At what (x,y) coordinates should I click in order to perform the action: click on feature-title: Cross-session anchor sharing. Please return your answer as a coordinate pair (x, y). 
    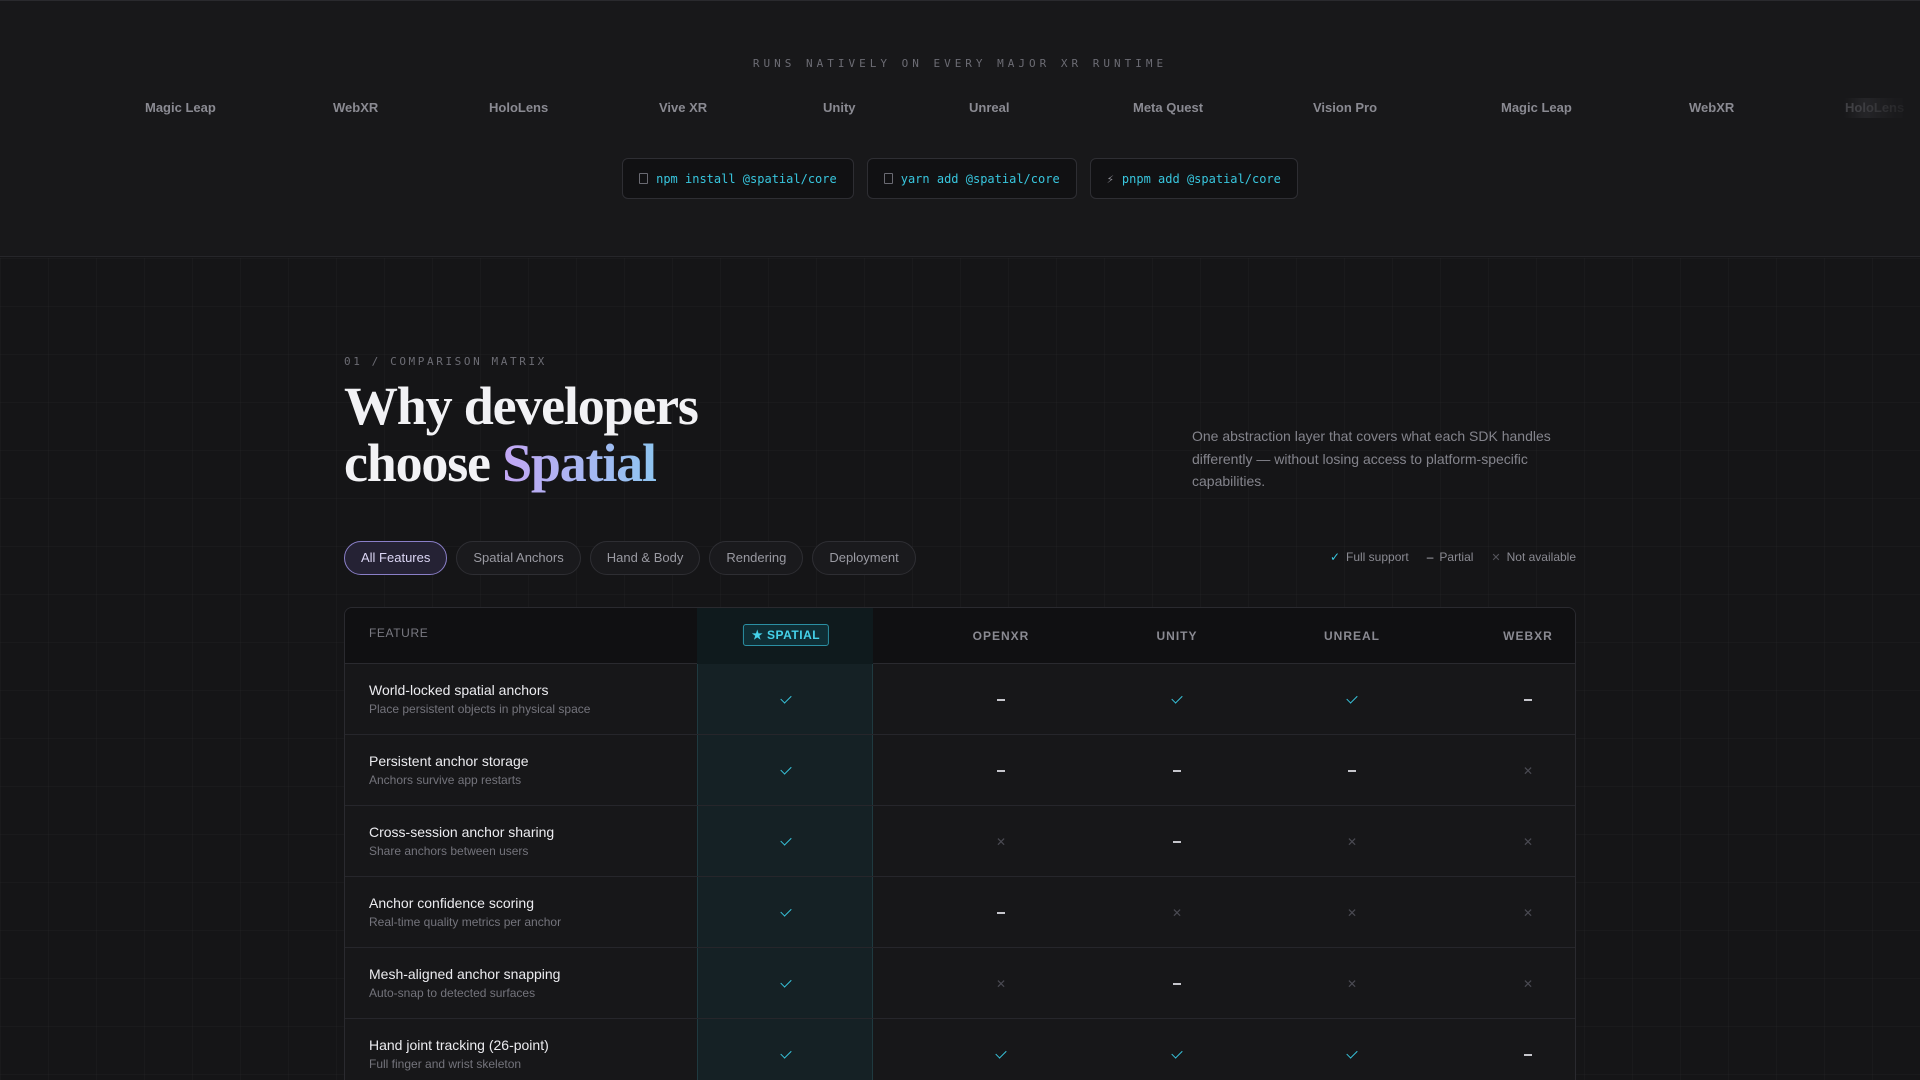
    Looking at the image, I should click on (462, 832).